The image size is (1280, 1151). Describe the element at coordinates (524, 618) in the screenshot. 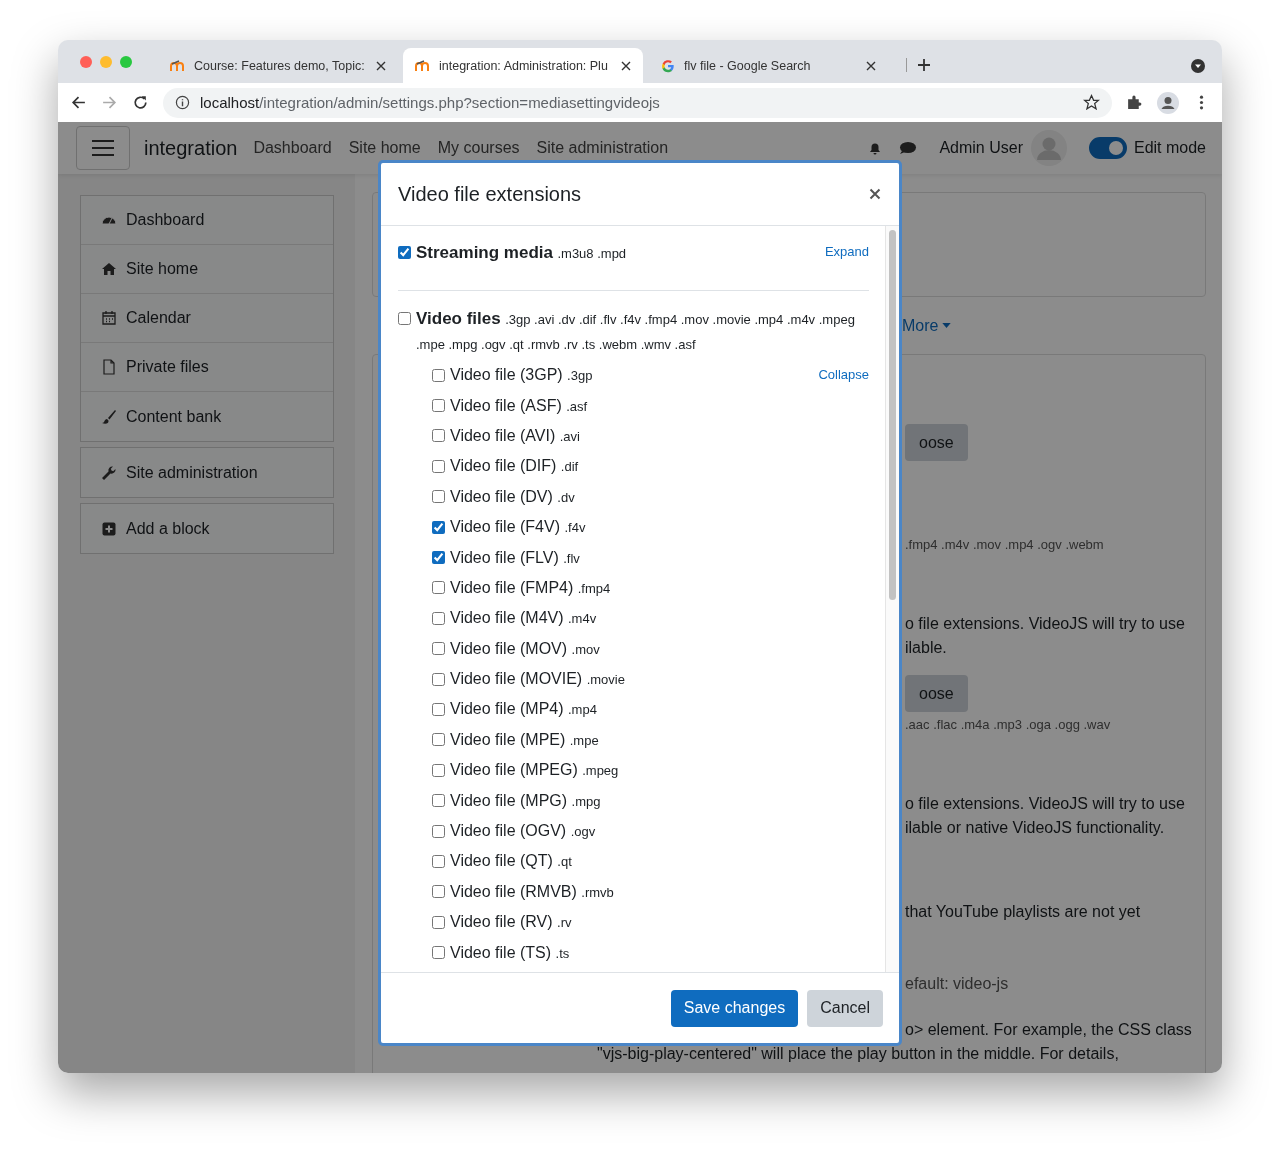

I see `file-type-label: Video file (M4V) .m4v` at that location.